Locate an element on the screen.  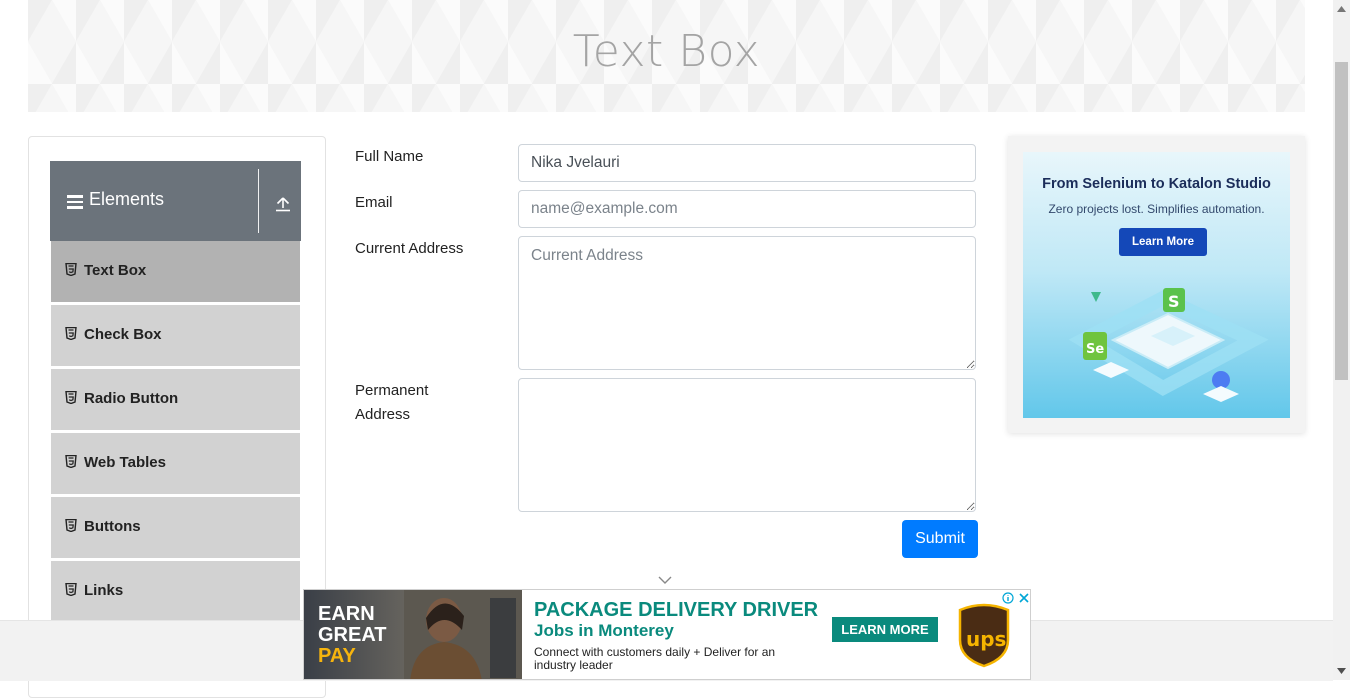
sidebar-item-buttons: Buttons is located at coordinates (175, 528).